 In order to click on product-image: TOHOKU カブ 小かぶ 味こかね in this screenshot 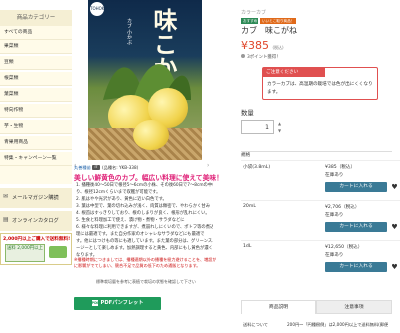, I will do `click(145, 80)`.